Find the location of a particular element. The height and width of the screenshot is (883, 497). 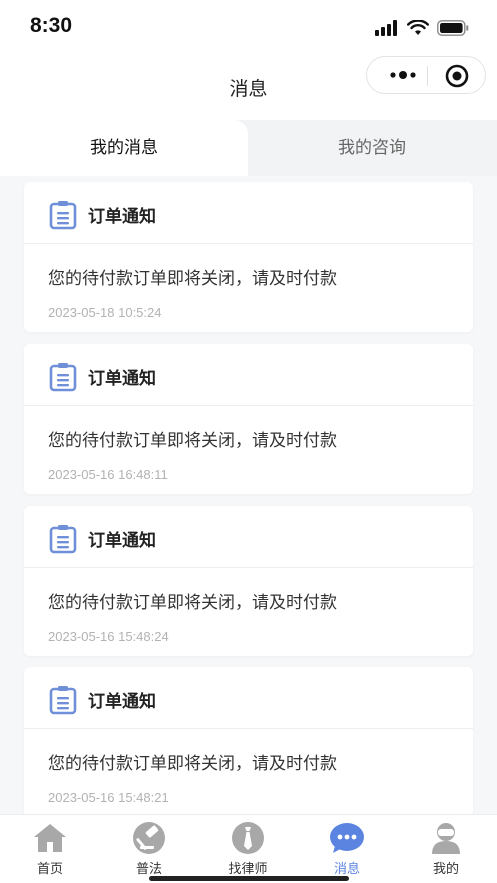

message-time: 2023-05-16 15:48:21 is located at coordinates (108, 797).